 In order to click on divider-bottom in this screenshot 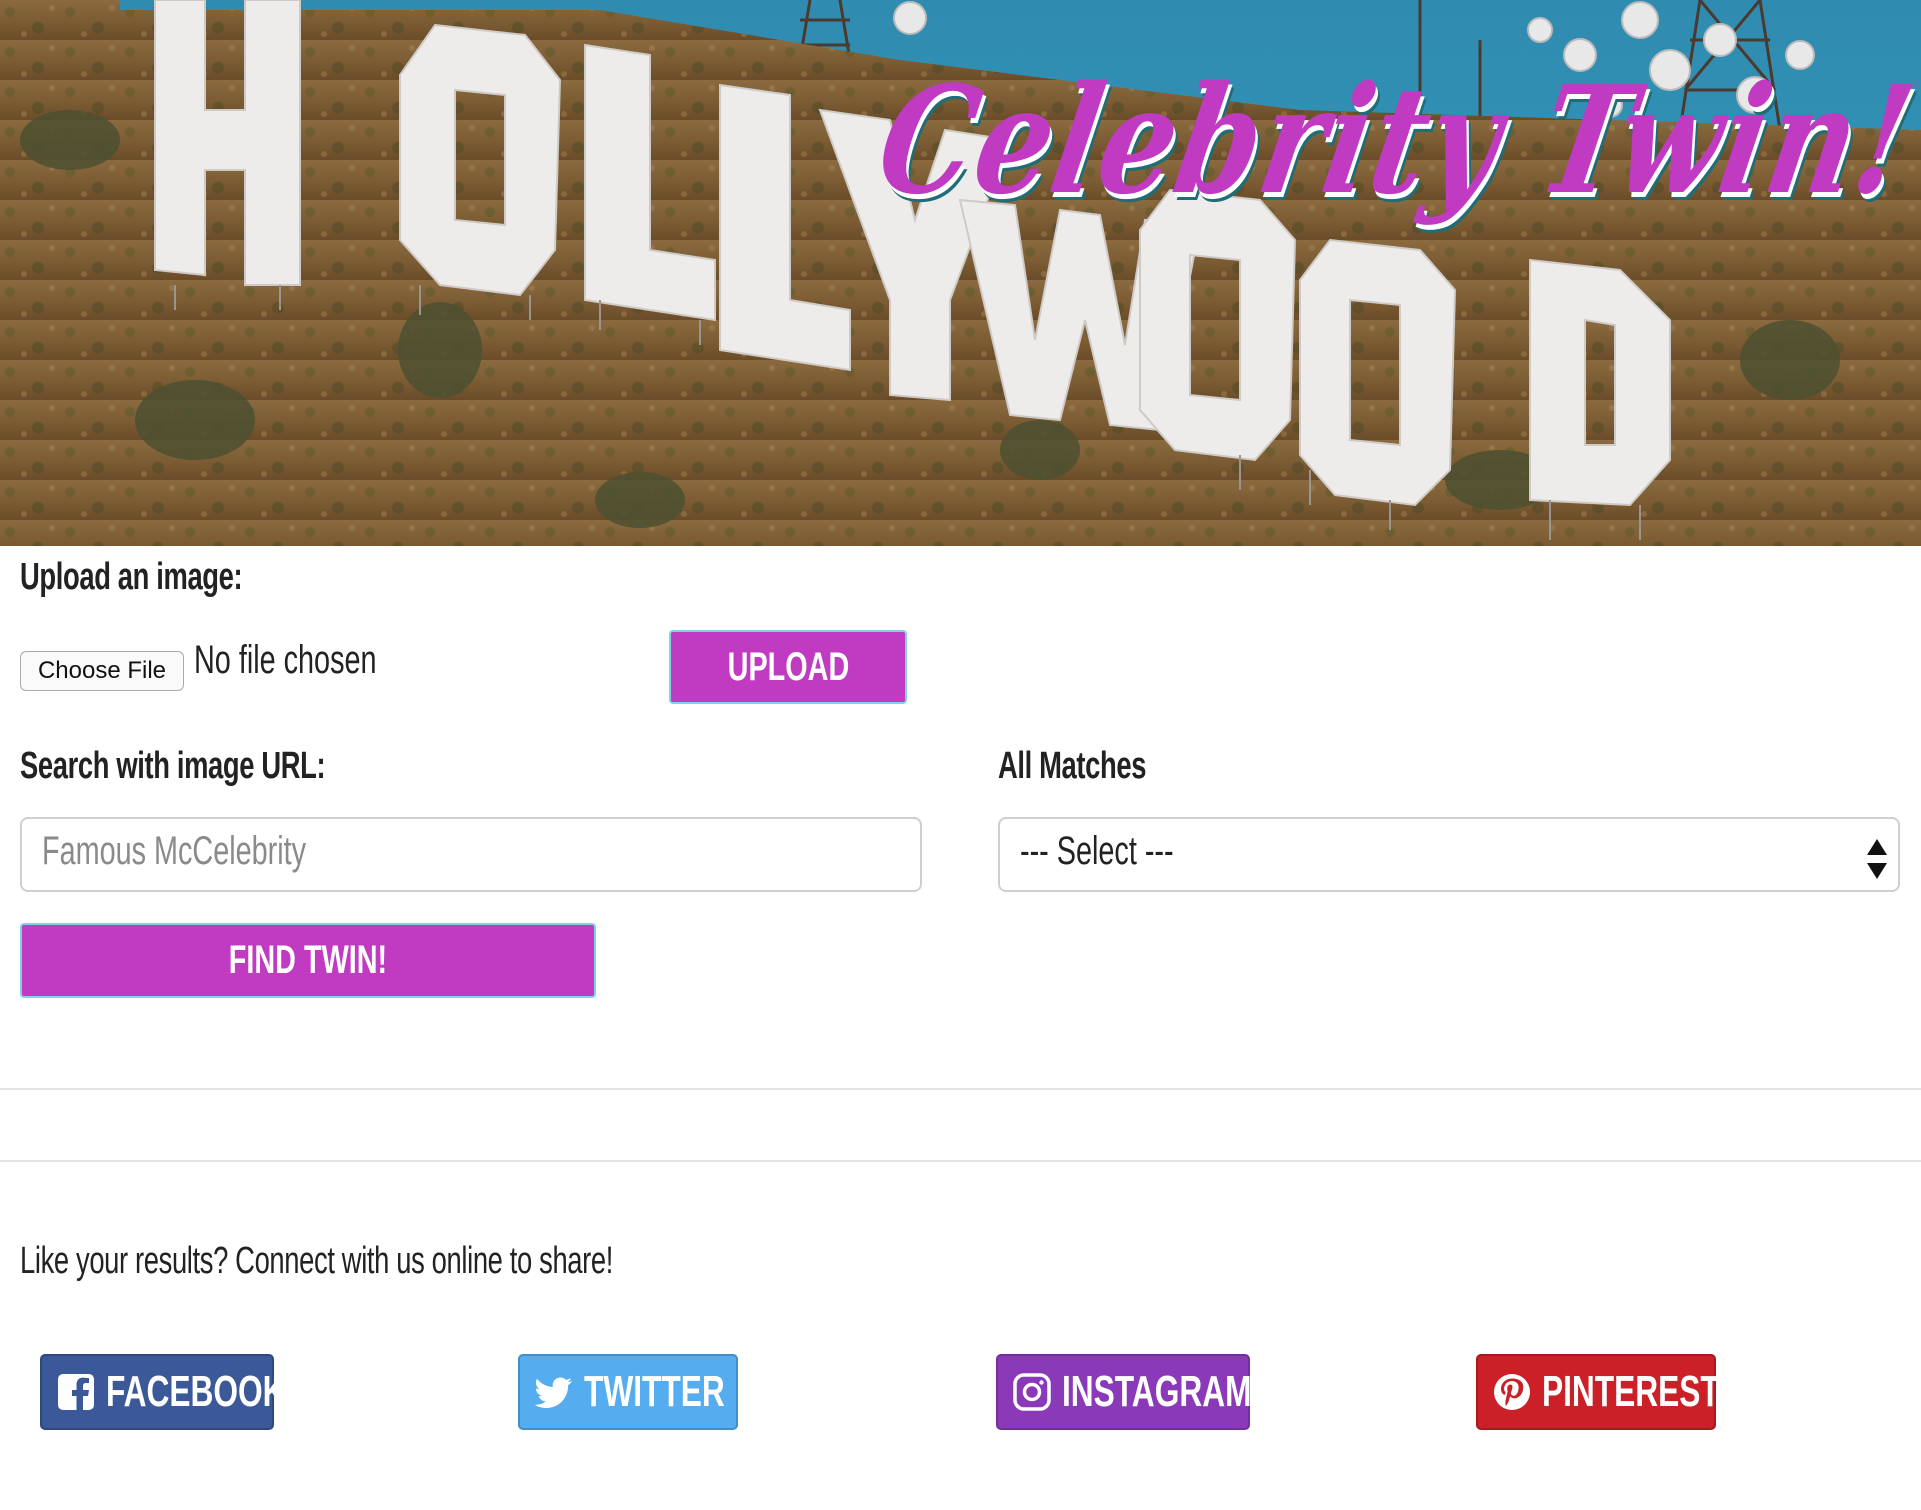, I will do `click(960, 1161)`.